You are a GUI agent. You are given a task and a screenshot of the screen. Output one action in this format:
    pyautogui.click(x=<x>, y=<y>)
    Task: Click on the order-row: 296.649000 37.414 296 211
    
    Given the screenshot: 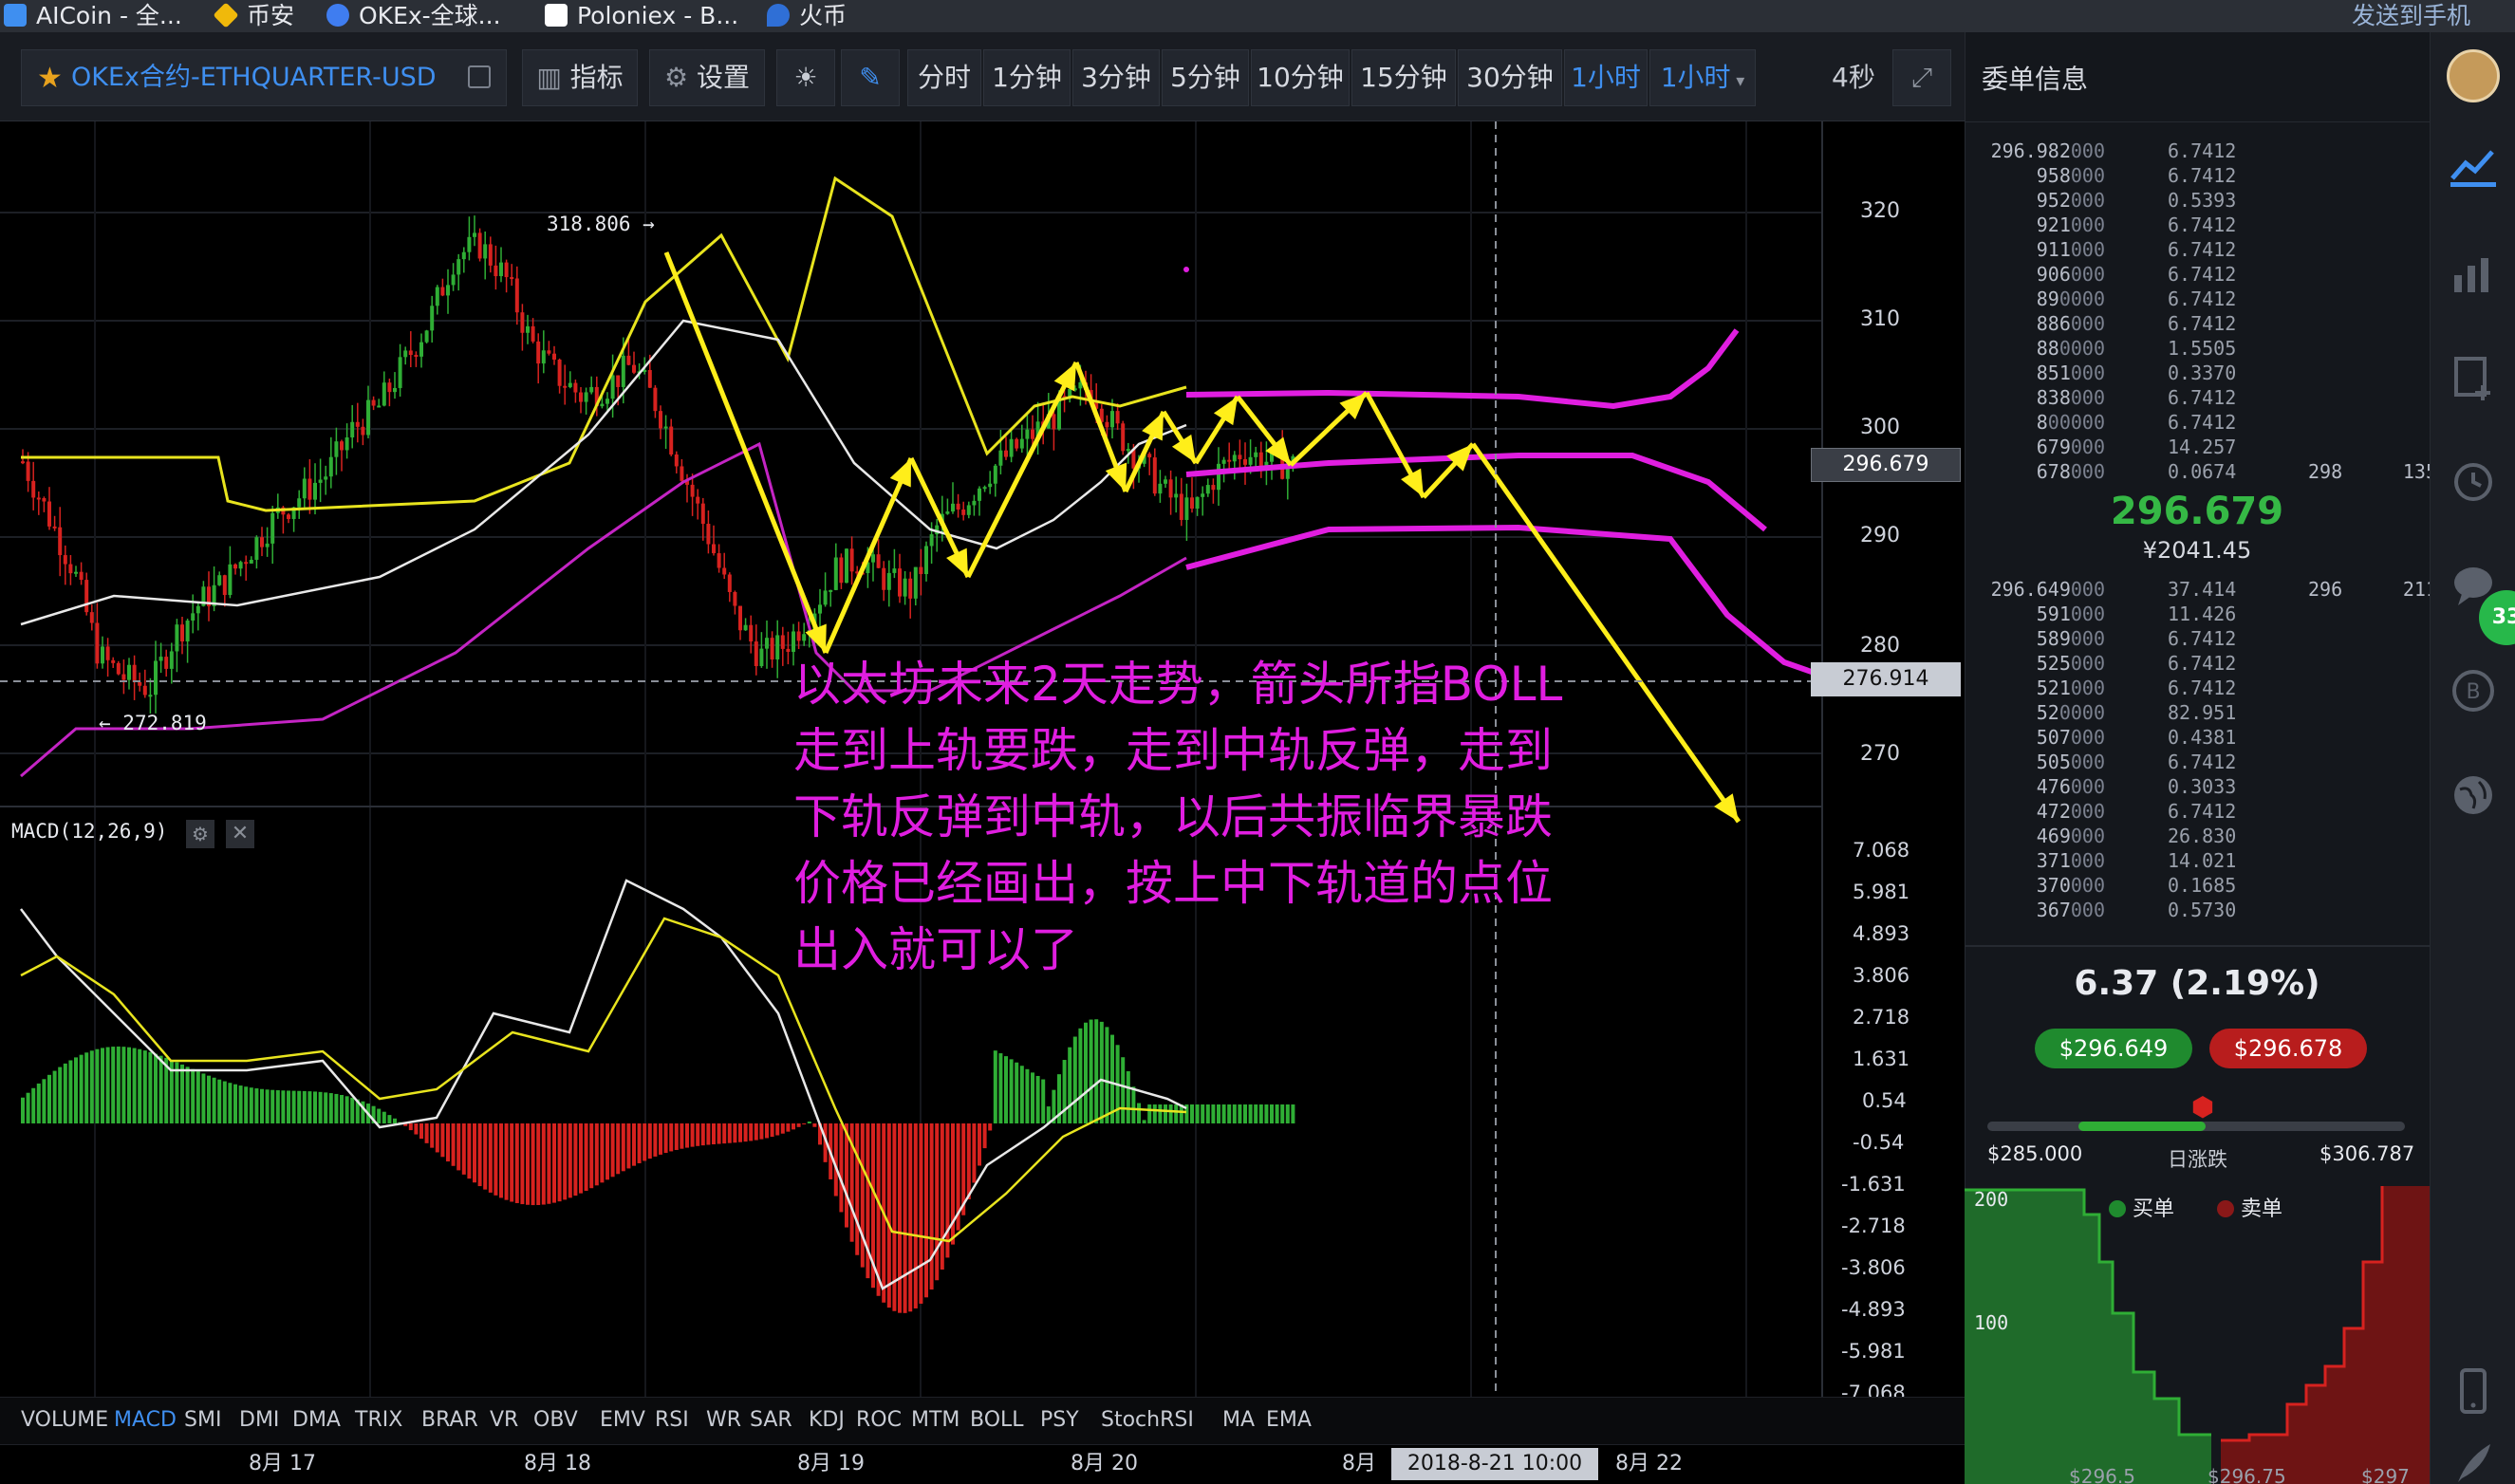 What is the action you would take?
    pyautogui.click(x=2209, y=589)
    